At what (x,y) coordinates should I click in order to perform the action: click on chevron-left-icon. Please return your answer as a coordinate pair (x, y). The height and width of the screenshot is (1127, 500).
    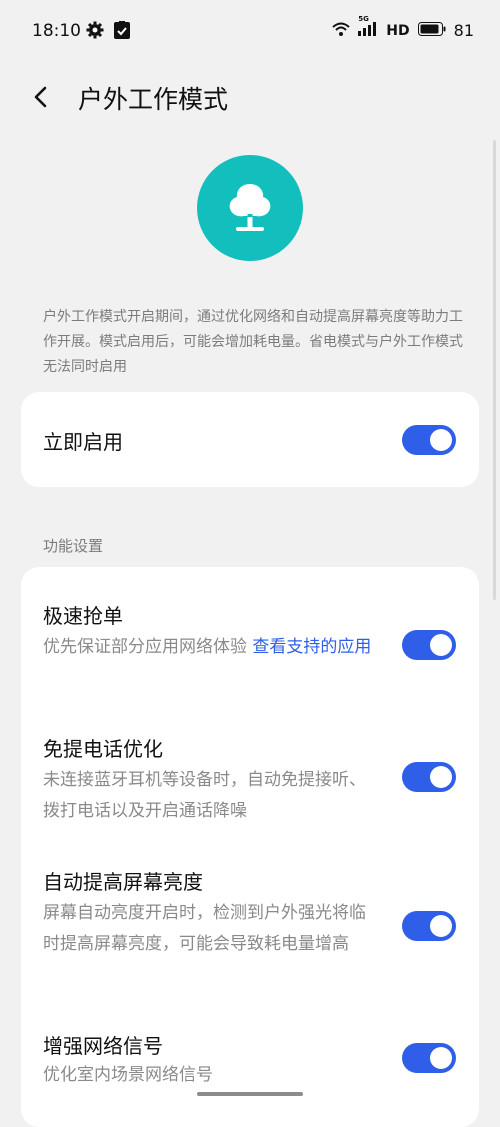
    Looking at the image, I should click on (40, 97).